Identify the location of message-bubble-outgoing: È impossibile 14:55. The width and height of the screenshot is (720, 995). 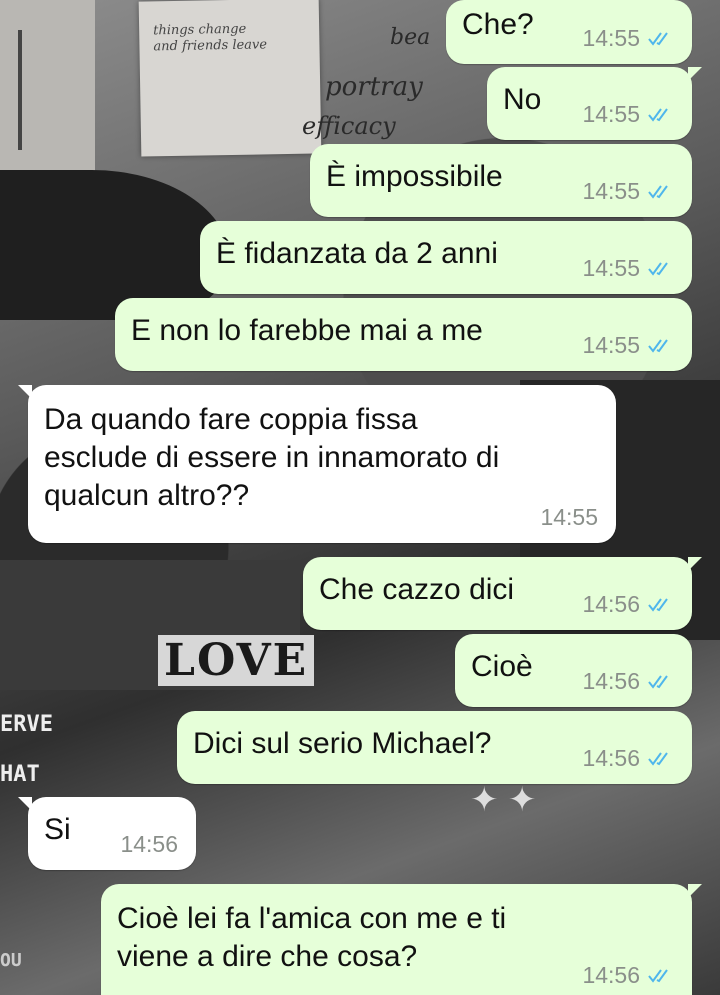
(501, 180).